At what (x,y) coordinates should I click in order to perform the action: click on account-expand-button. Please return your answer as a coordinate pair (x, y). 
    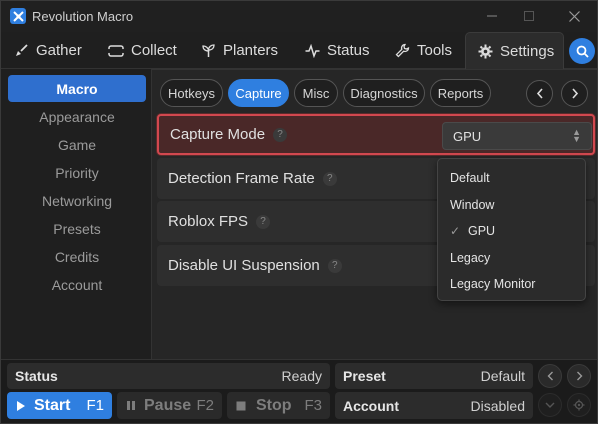
    Looking at the image, I should click on (550, 405).